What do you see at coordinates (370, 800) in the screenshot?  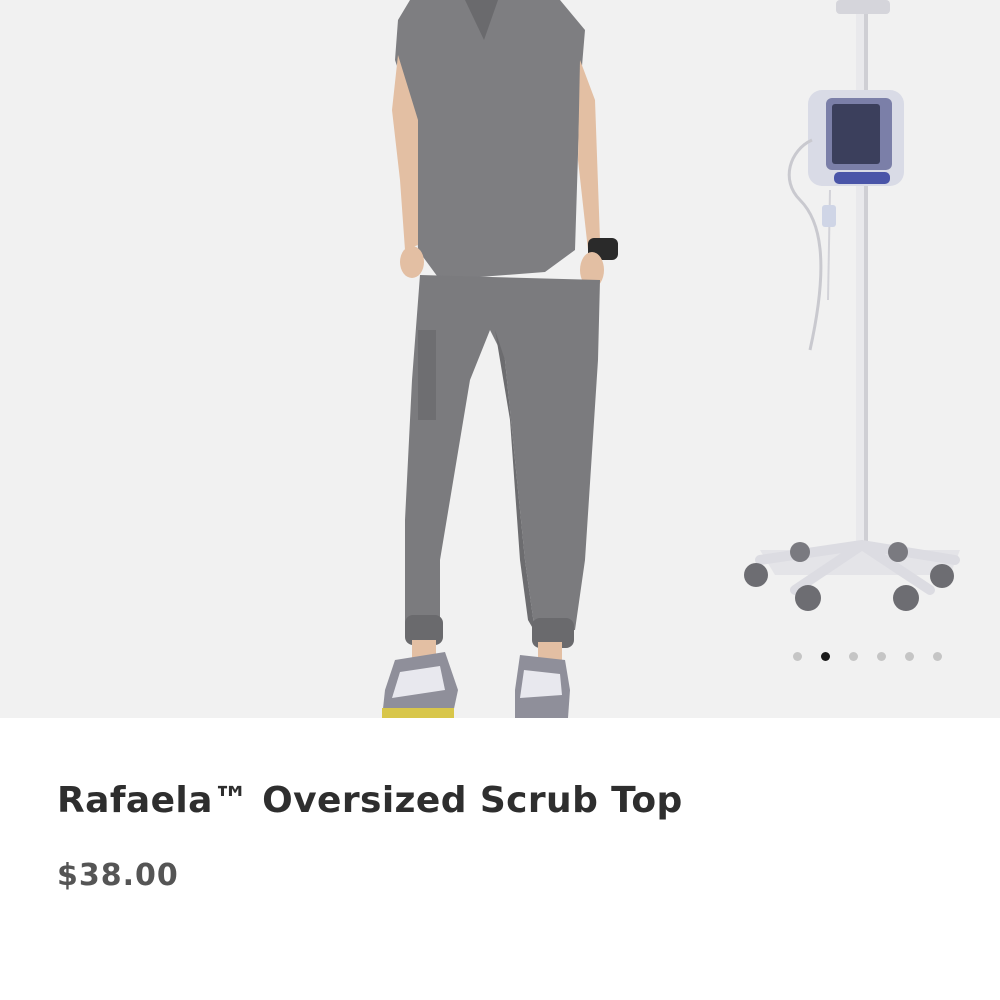 I see `product-title: Rafaela™ Oversized Scrub Top` at bounding box center [370, 800].